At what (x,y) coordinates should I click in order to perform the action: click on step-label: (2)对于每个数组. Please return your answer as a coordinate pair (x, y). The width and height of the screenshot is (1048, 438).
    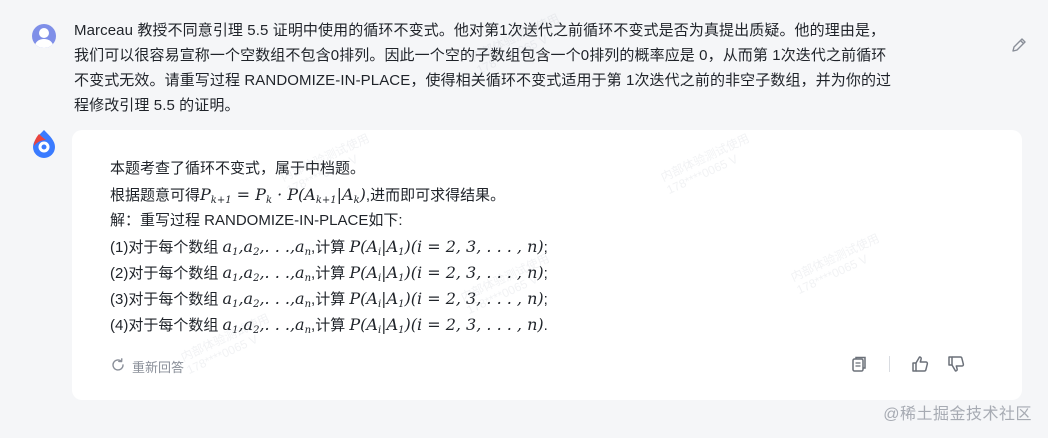
    Looking at the image, I should click on (166, 273).